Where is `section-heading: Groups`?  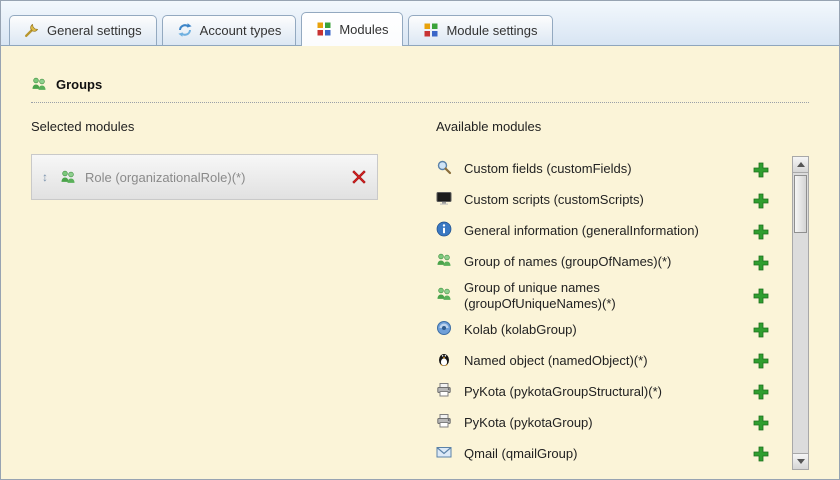 section-heading: Groups is located at coordinates (420, 89).